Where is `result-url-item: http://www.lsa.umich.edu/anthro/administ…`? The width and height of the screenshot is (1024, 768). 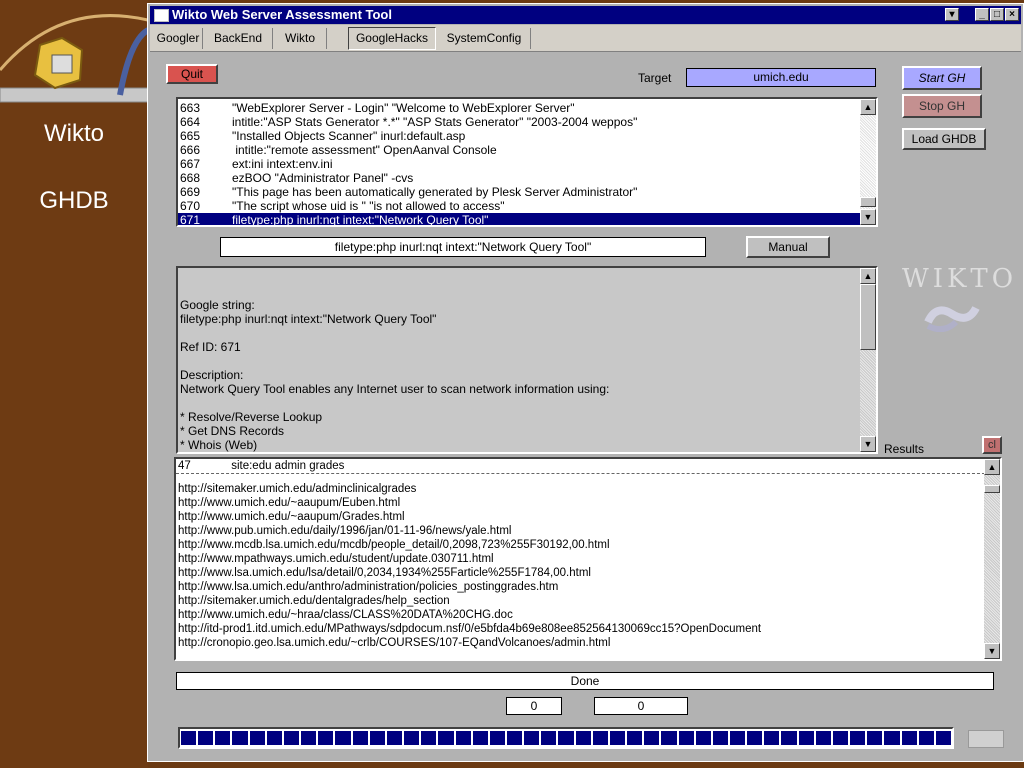 result-url-item: http://www.lsa.umich.edu/anthro/administ… is located at coordinates (588, 587).